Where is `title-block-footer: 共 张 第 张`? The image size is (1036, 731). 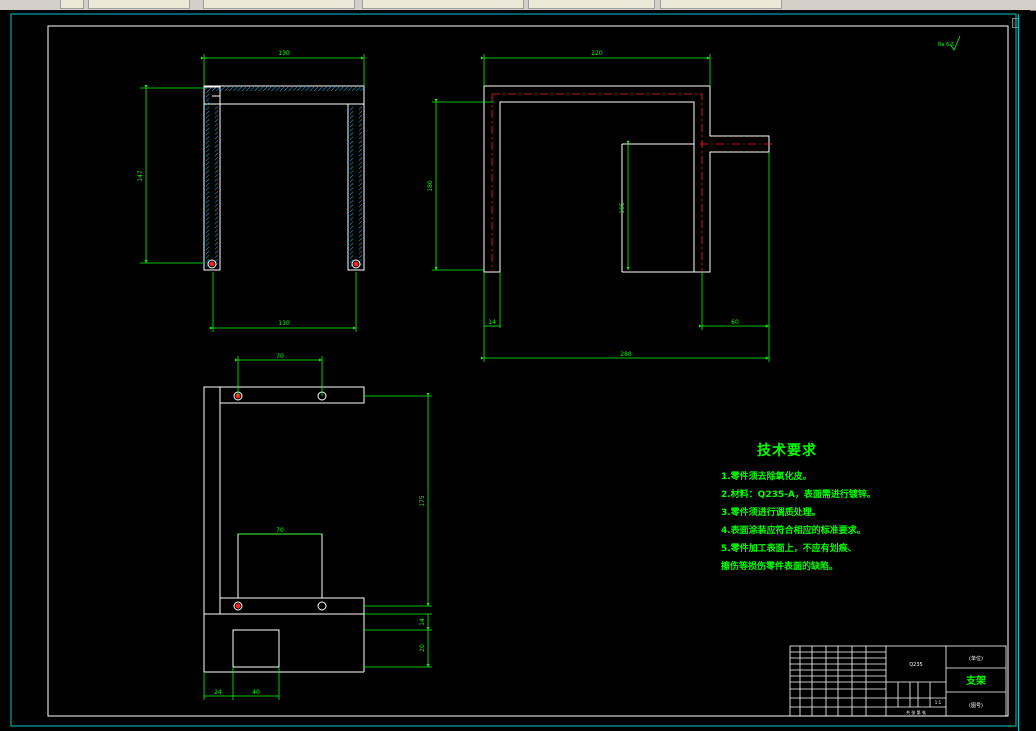
title-block-footer: 共 张 第 张 is located at coordinates (916, 712).